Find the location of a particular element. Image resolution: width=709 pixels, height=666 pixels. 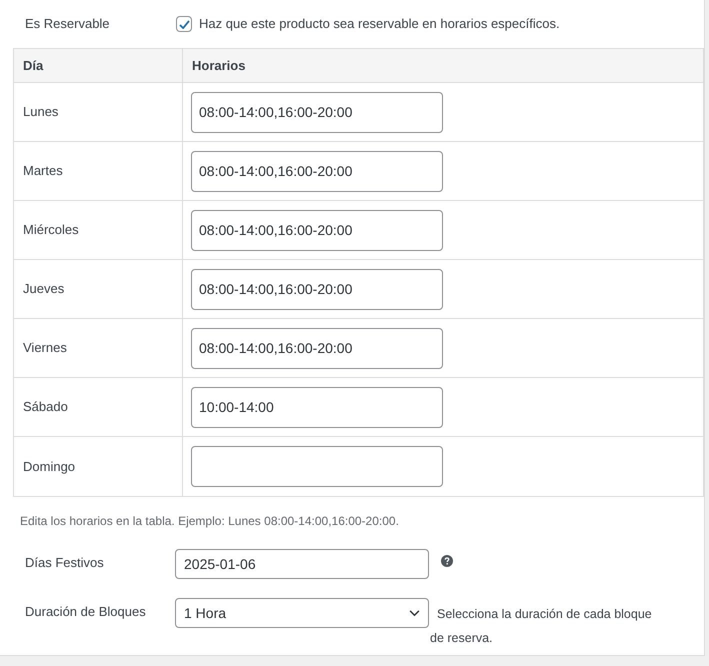

checkbox is located at coordinates (184, 24).